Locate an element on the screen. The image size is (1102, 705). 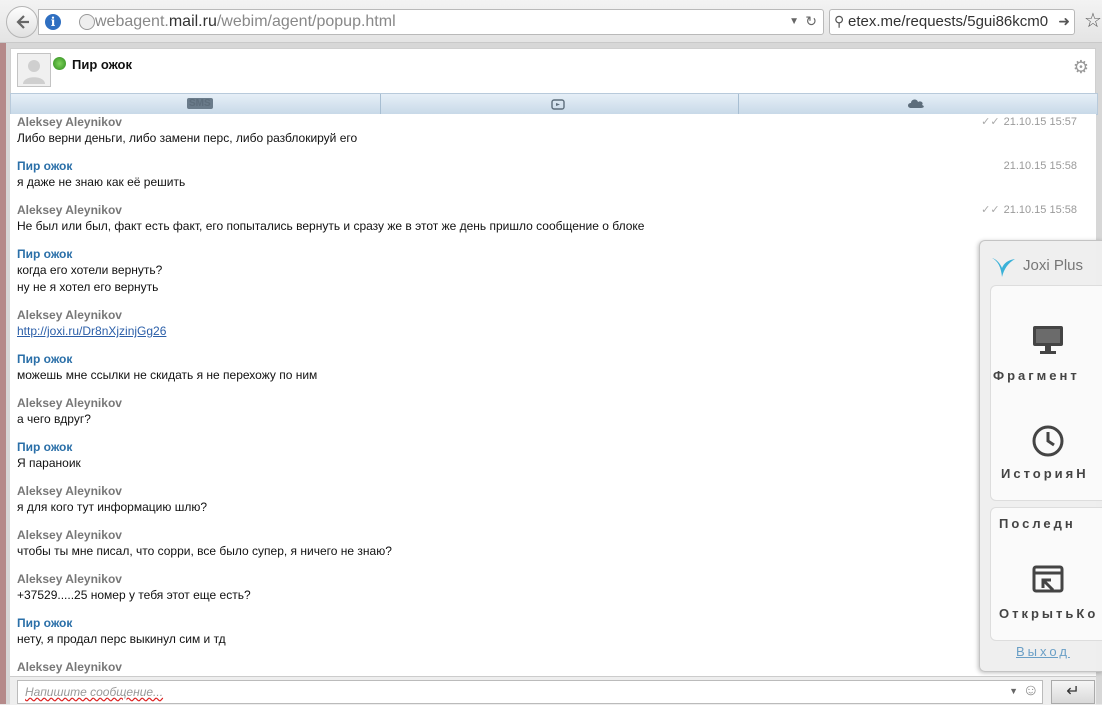
clock-icon is located at coordinates (1048, 441).